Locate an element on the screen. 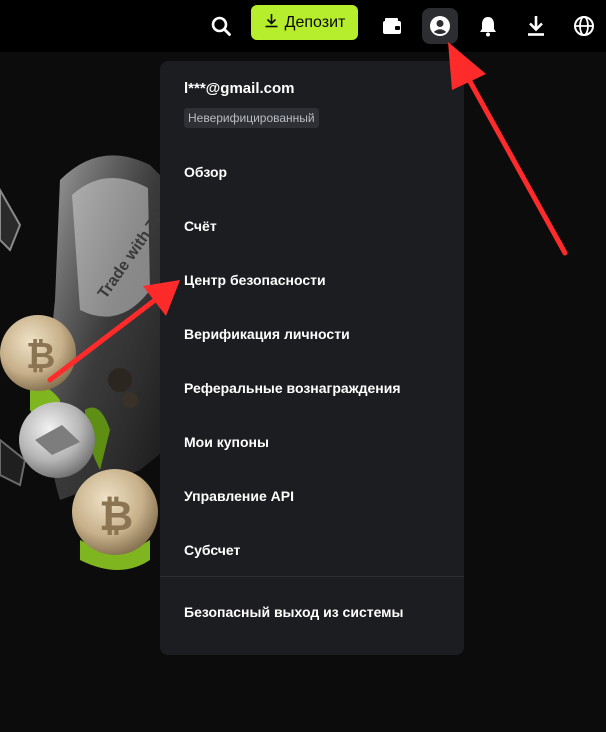 The image size is (606, 732). menu-item-account: Счёт is located at coordinates (200, 226).